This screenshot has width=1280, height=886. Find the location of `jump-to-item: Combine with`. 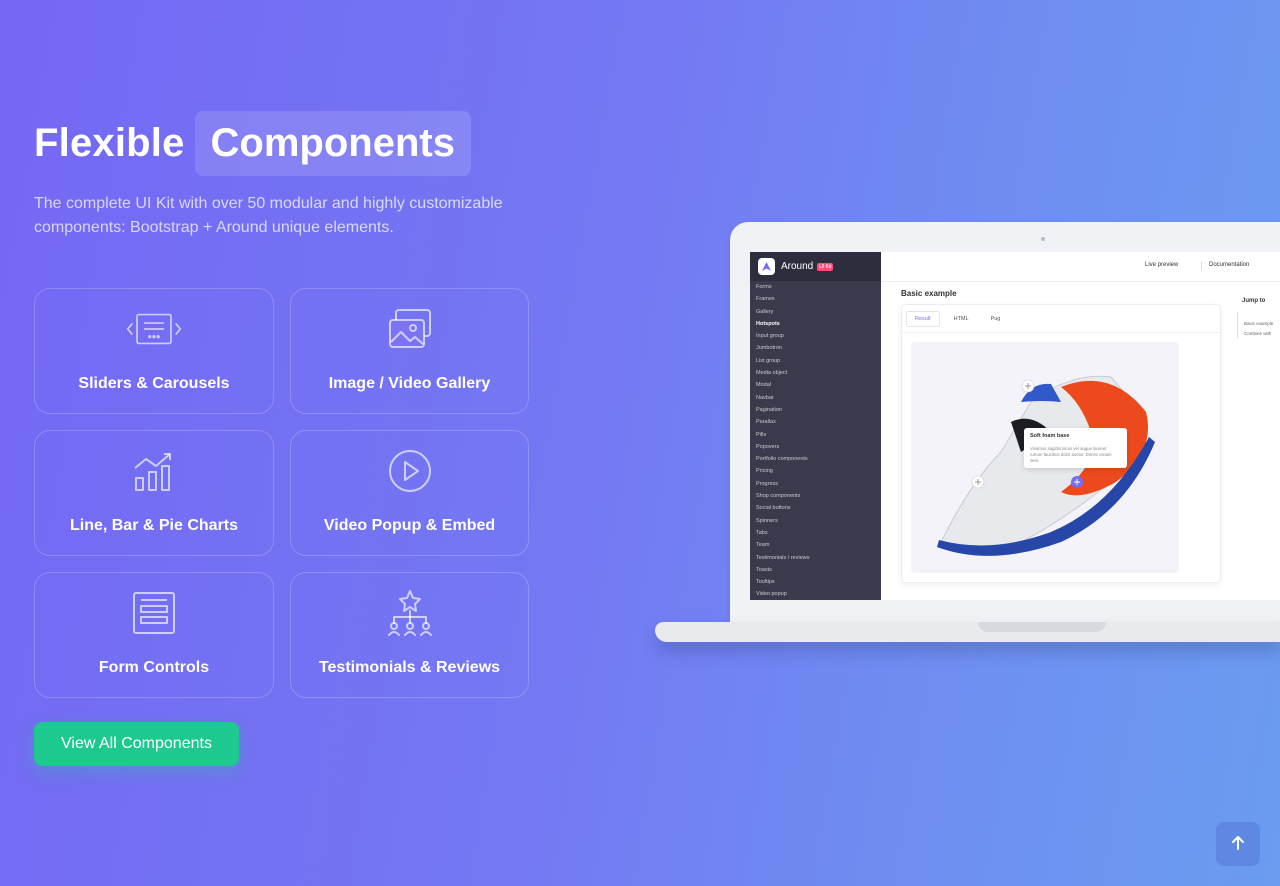

jump-to-item: Combine with is located at coordinates (1257, 333).